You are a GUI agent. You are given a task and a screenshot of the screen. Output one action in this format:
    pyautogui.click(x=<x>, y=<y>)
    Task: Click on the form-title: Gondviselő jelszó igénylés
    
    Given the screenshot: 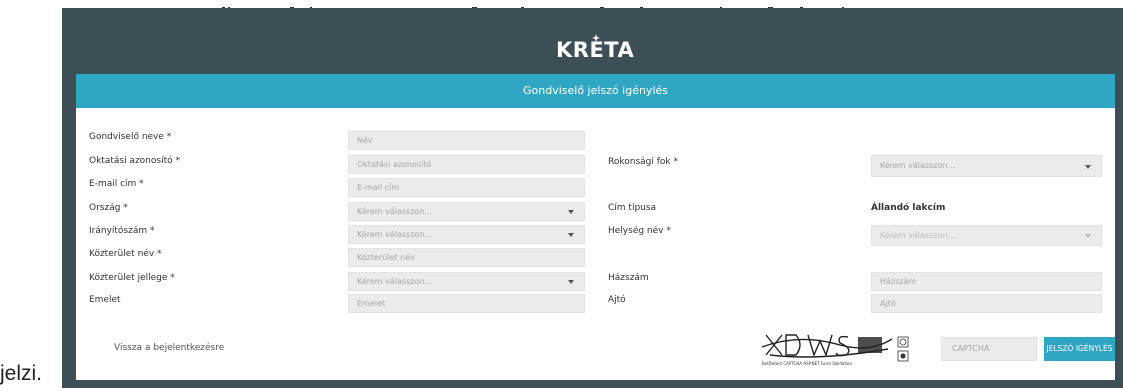 What is the action you would take?
    pyautogui.click(x=595, y=91)
    